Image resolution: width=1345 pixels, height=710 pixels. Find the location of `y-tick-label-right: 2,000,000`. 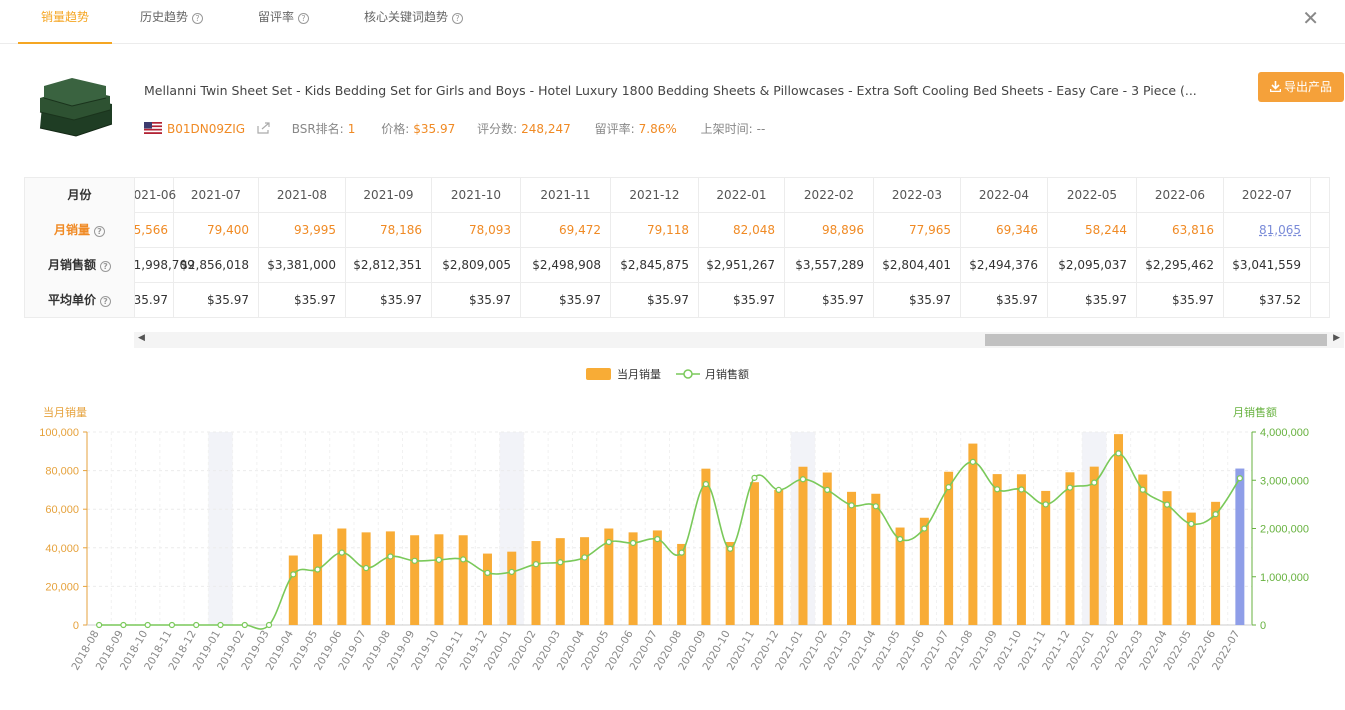

y-tick-label-right: 2,000,000 is located at coordinates (1284, 530).